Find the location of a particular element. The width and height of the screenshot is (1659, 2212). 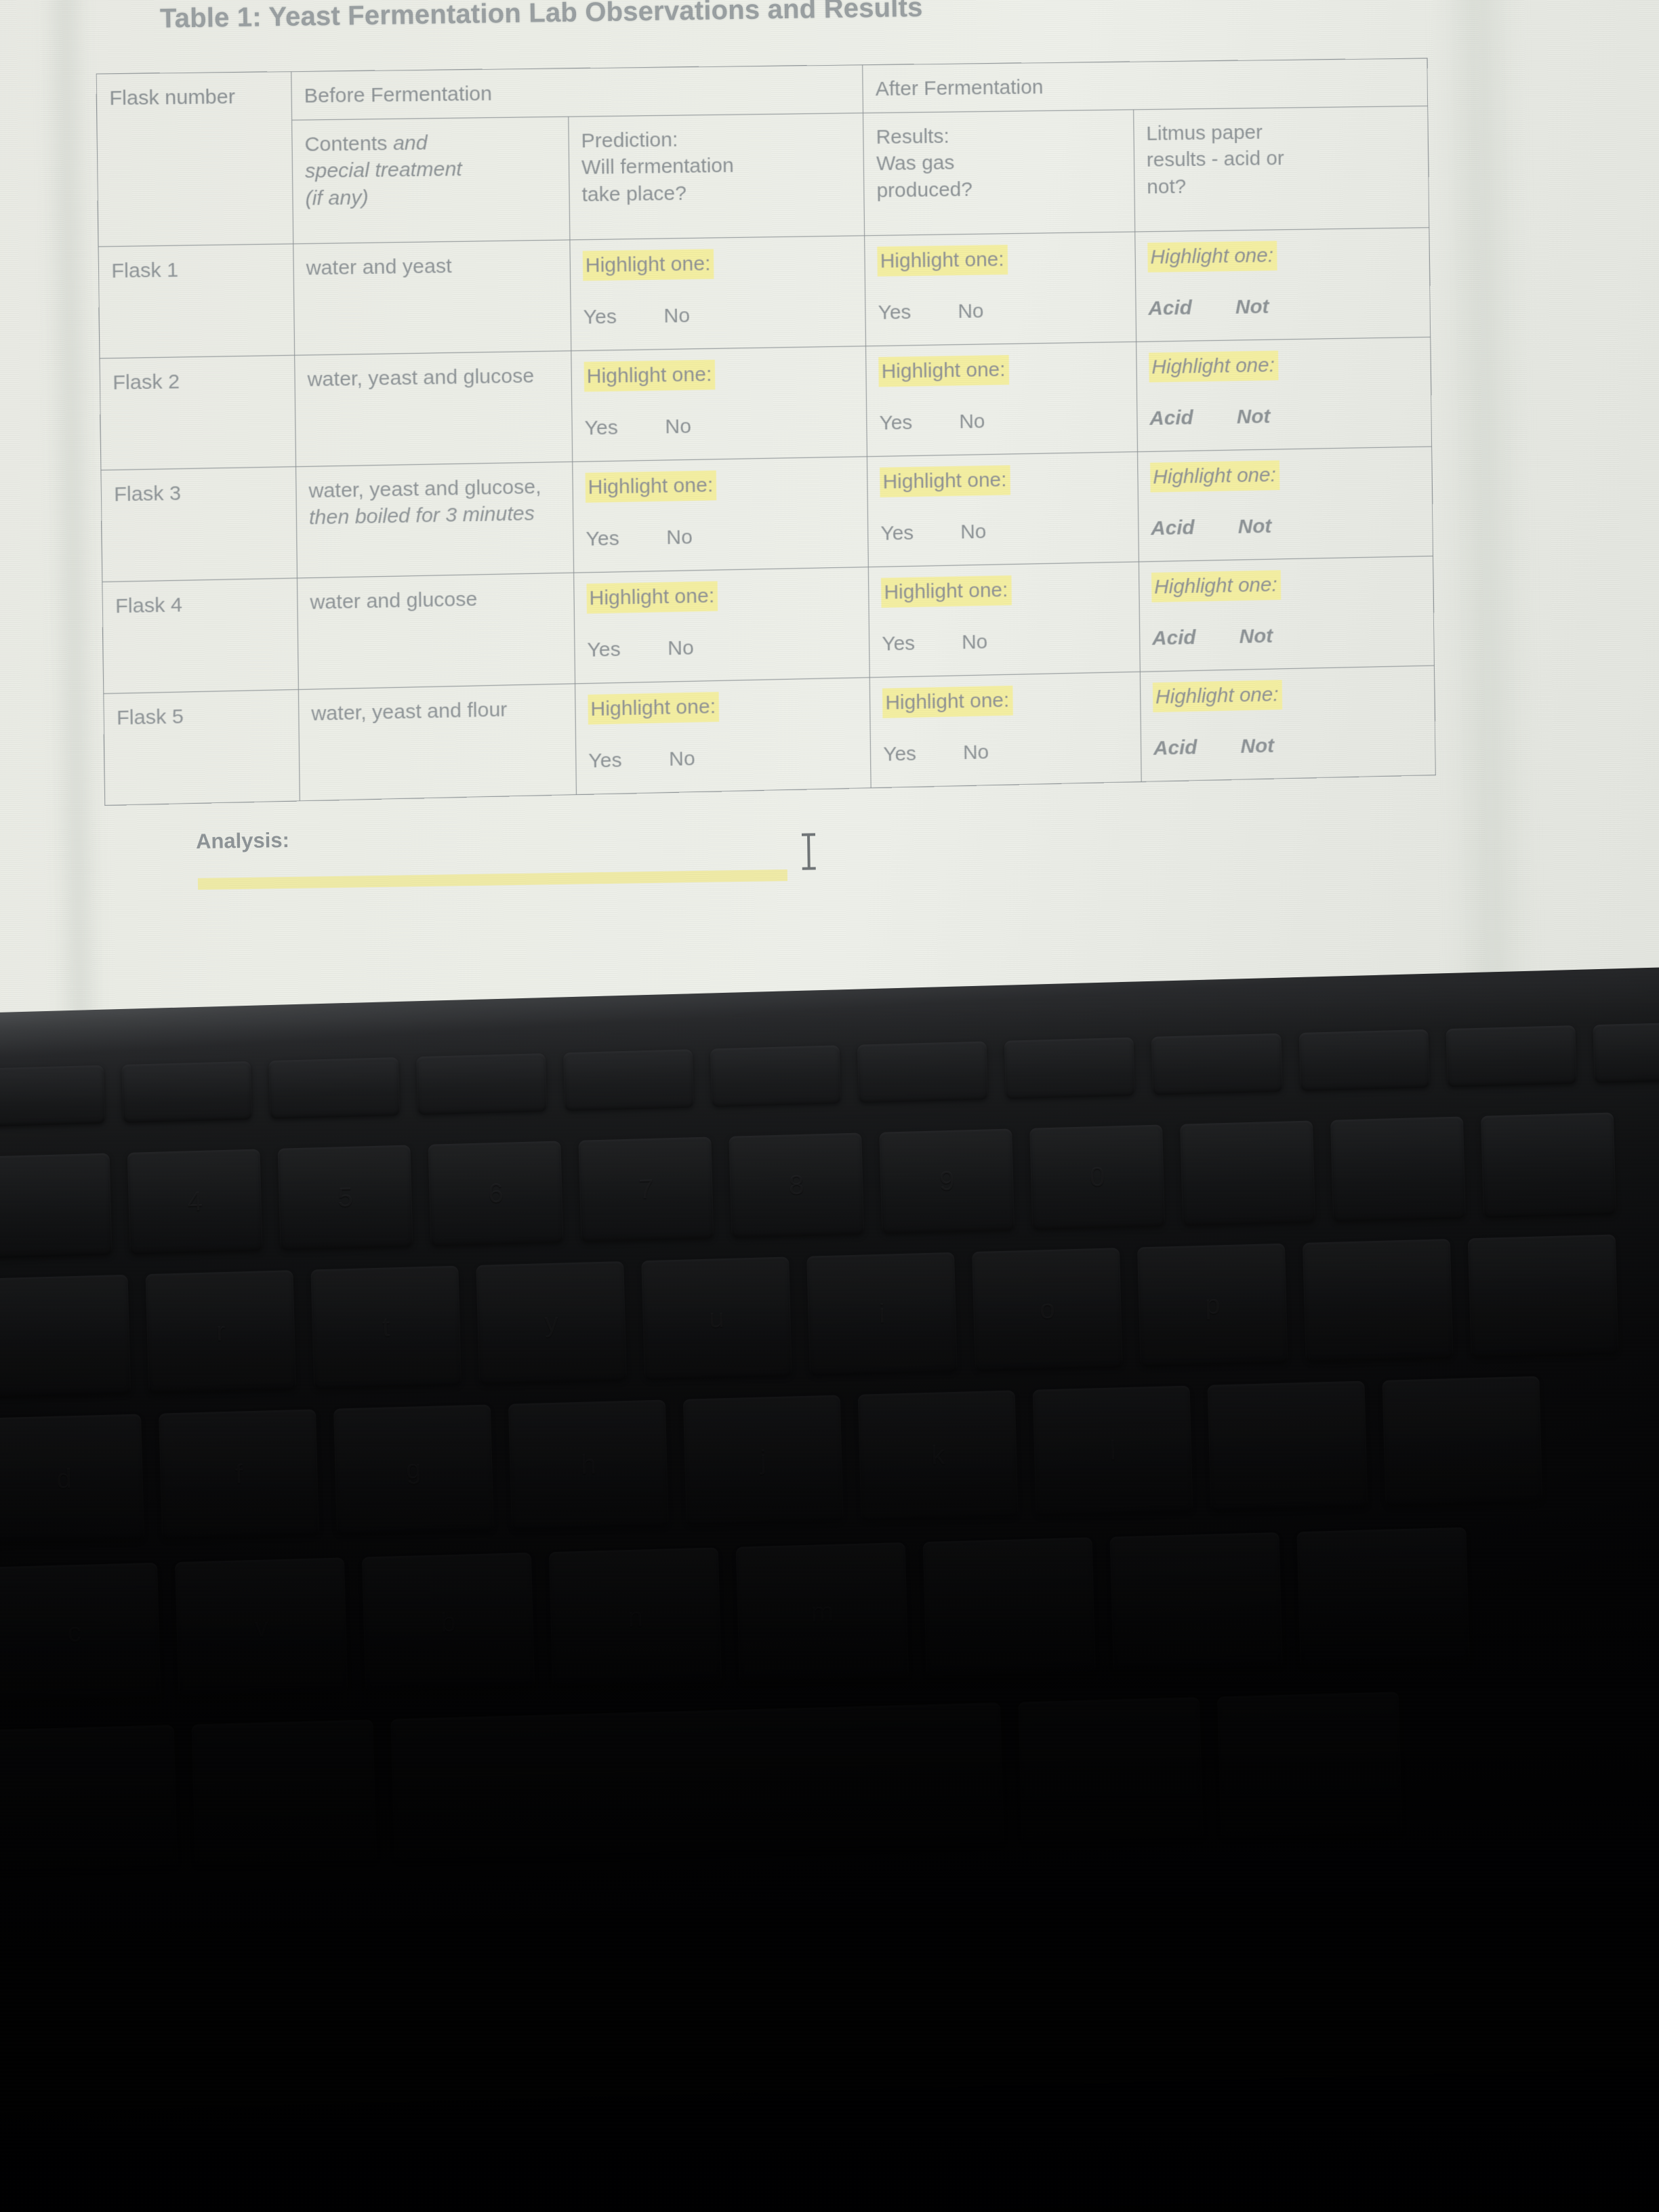

key-letter: f is located at coordinates (240, 1474).